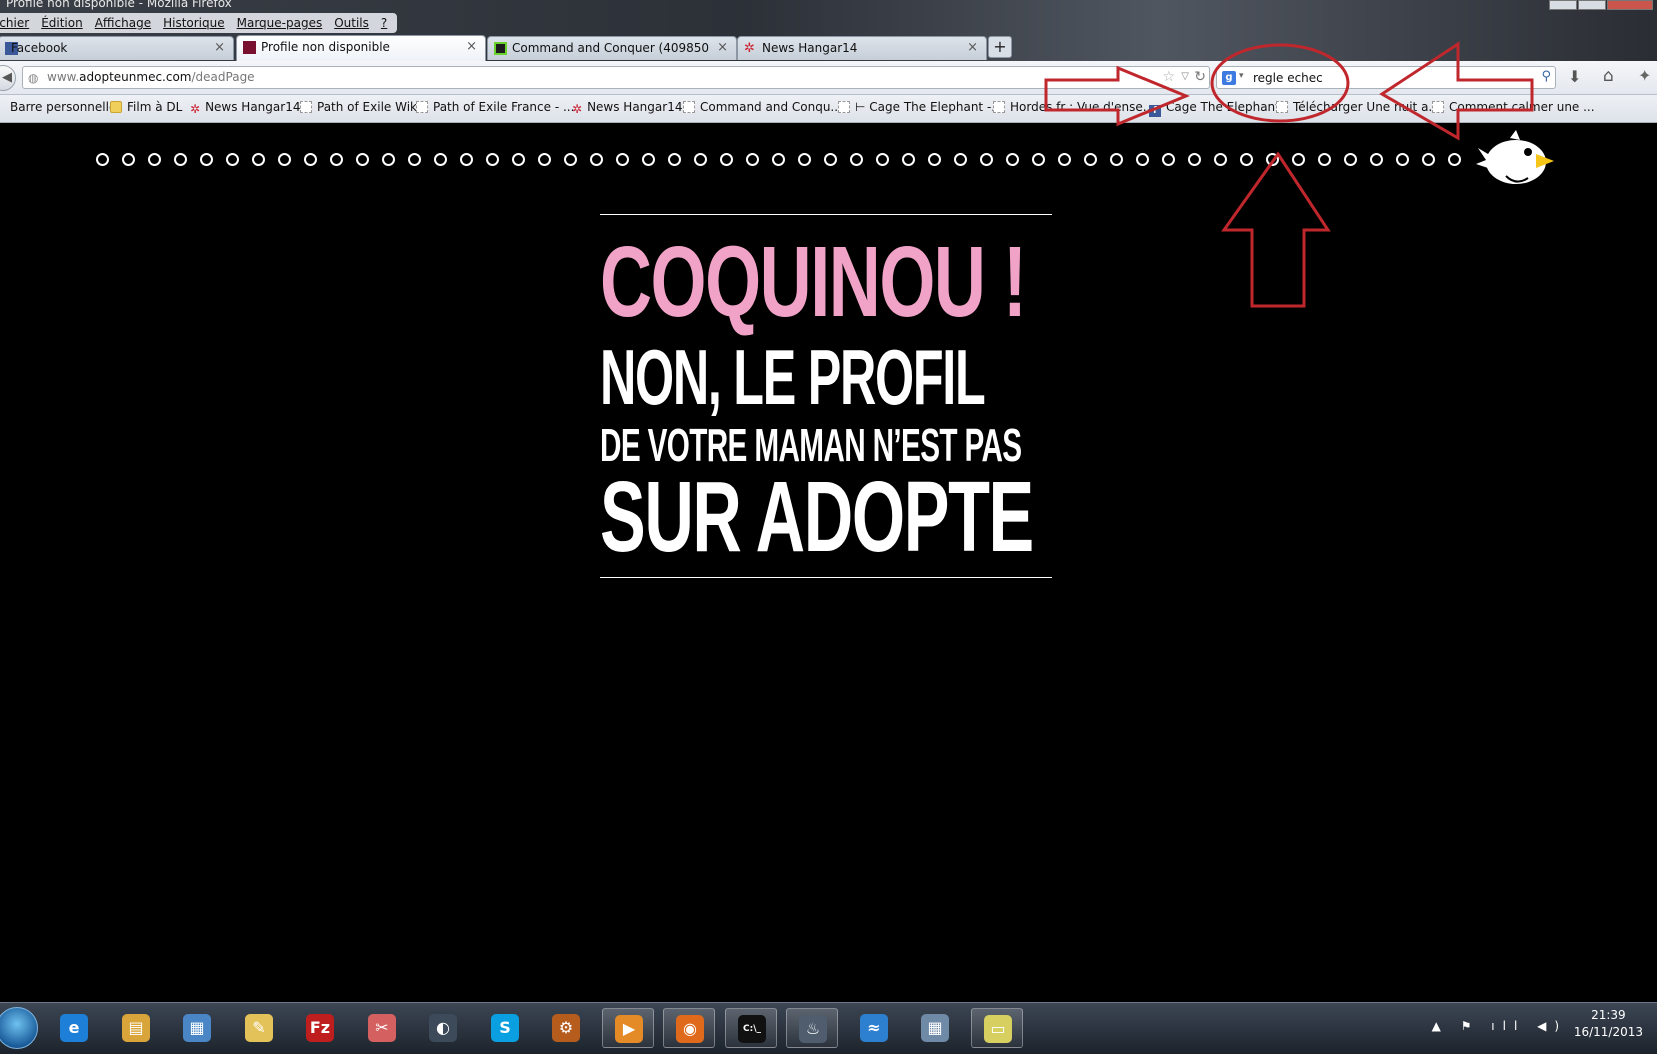  I want to click on tab-facebook: Facebook ×, so click(117, 48).